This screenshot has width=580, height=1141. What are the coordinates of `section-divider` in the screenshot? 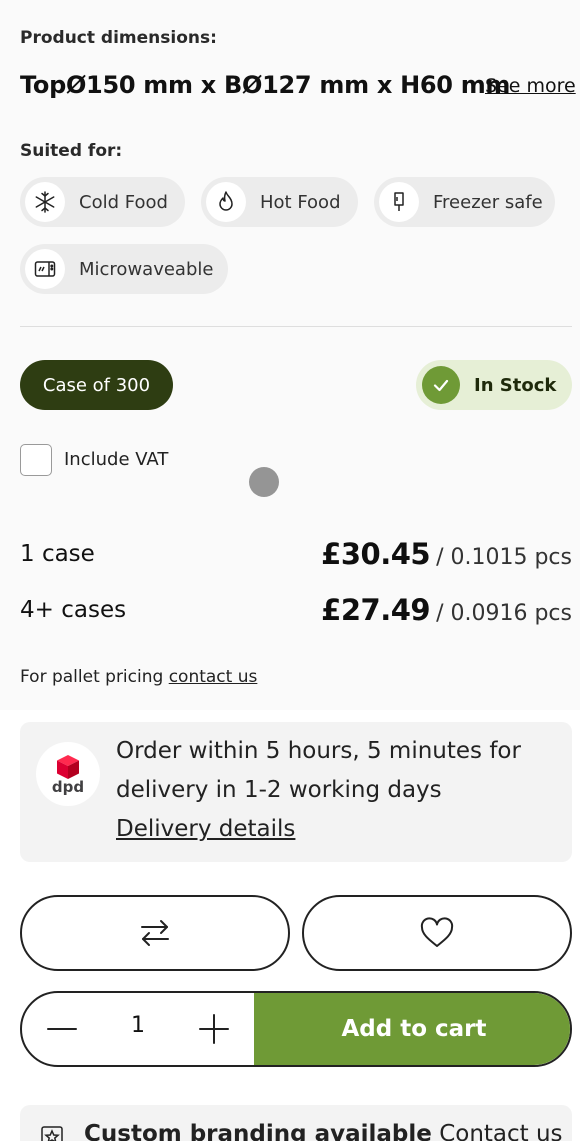 It's located at (296, 326).